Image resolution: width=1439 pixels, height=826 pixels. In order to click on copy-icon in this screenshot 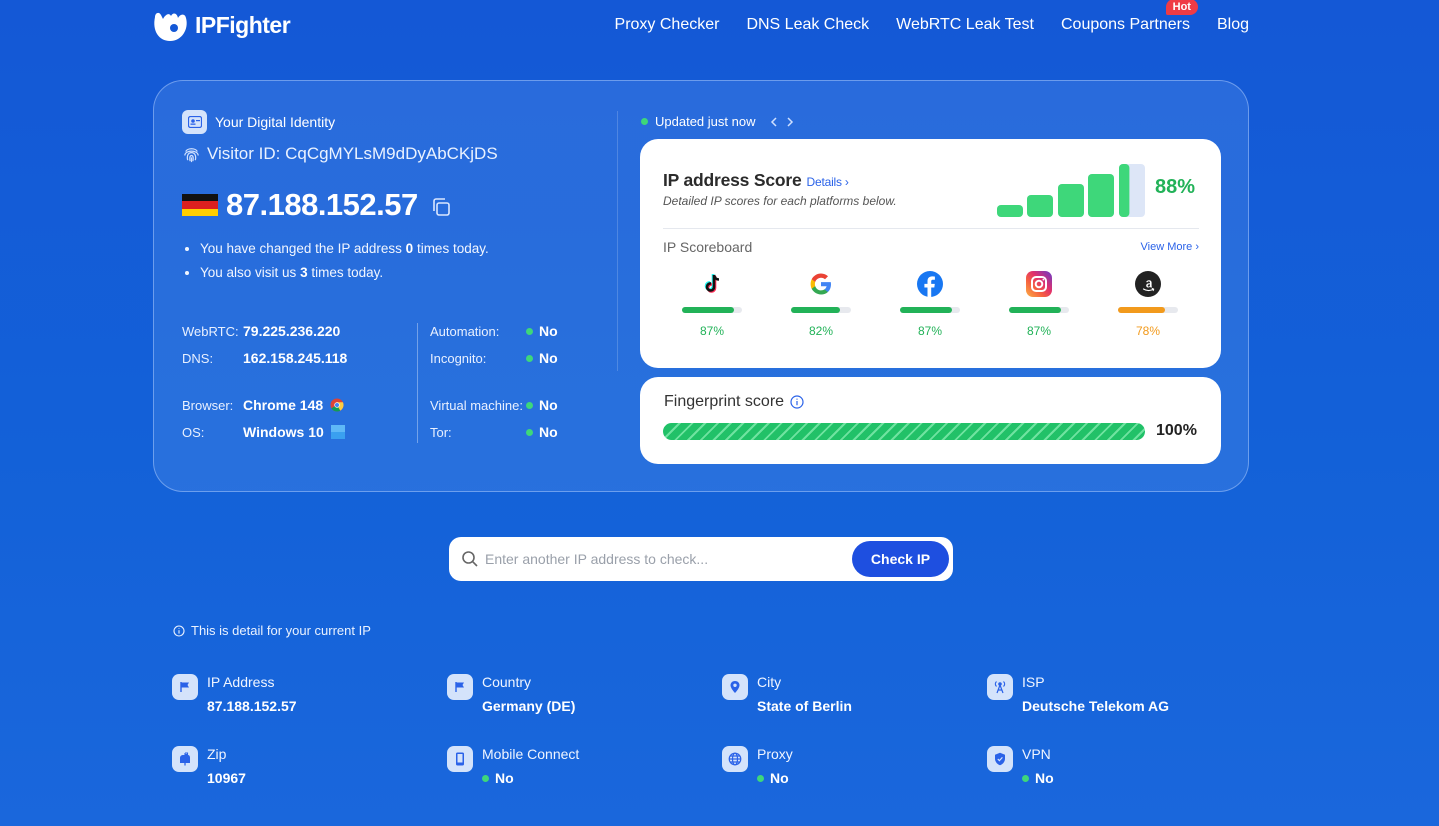, I will do `click(441, 207)`.